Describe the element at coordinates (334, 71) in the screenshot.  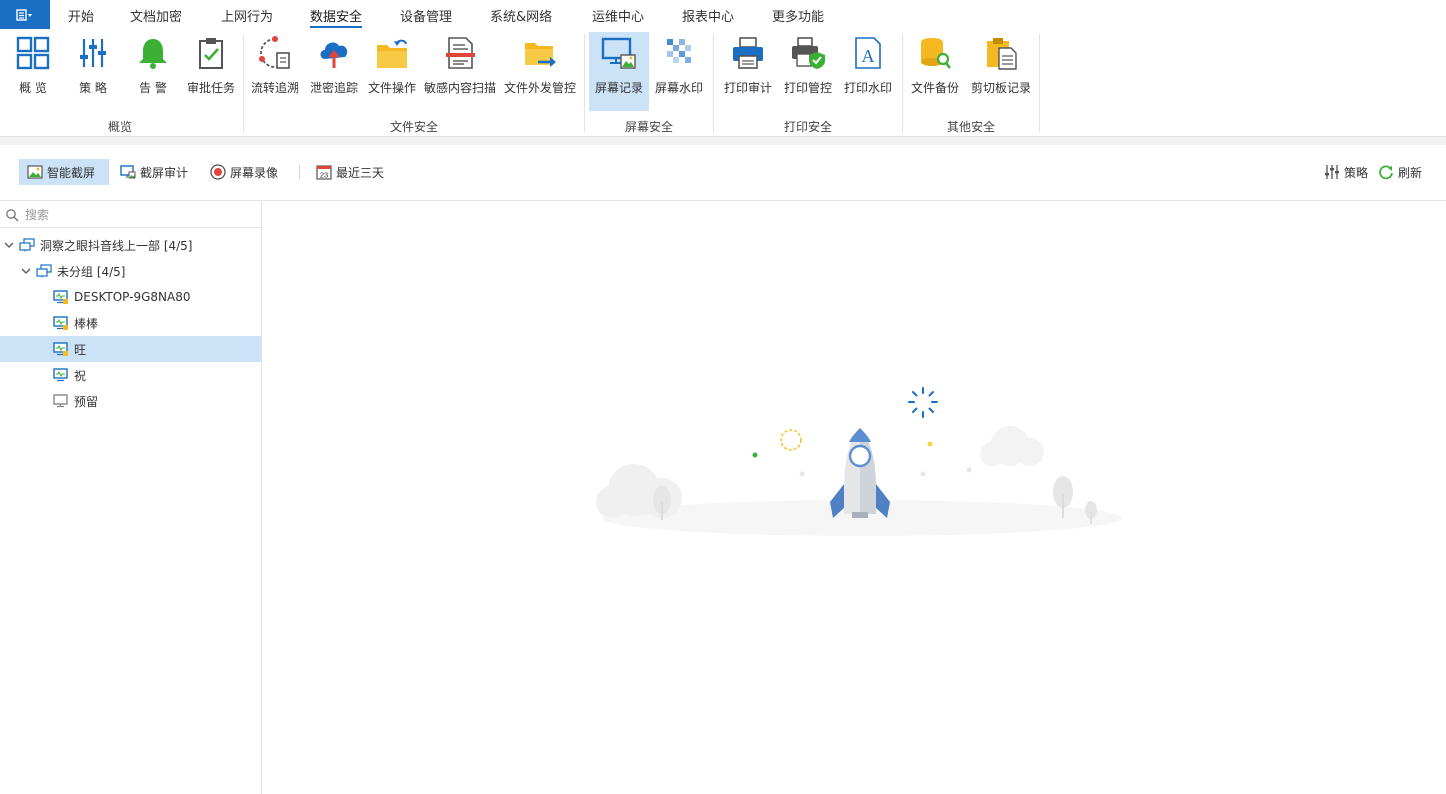
I see `ribbon-leak-tracking-button: 泄密追踪` at that location.